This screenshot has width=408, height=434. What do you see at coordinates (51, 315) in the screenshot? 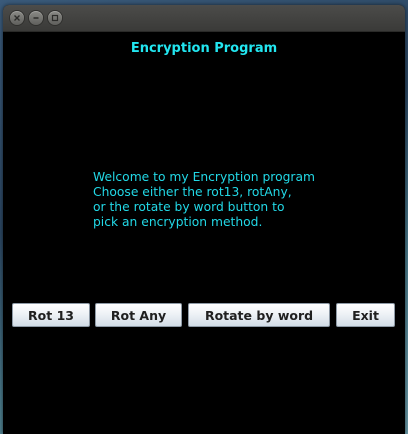
I see `rot13-button: Rot 13` at bounding box center [51, 315].